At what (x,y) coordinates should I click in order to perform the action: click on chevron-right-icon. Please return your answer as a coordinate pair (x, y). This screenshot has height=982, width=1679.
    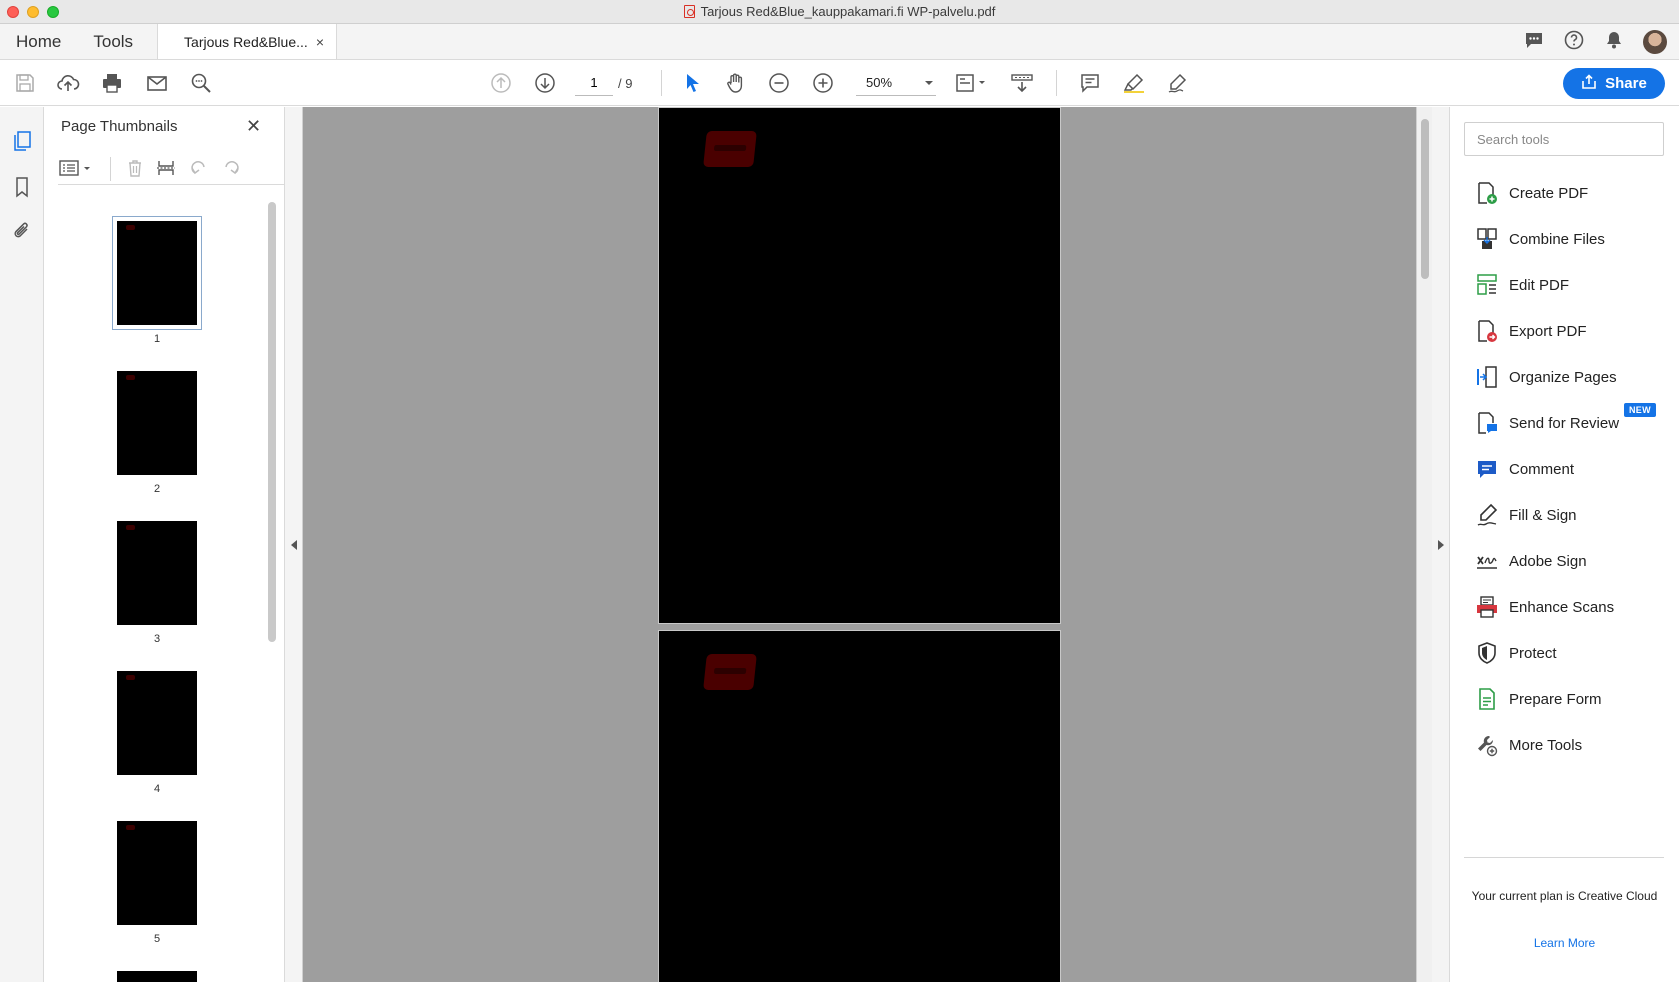
    Looking at the image, I should click on (1440, 544).